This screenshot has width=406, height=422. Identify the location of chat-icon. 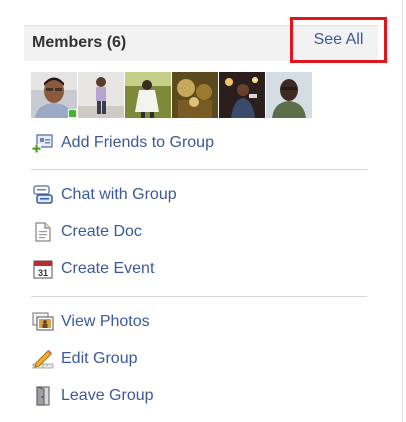
(43, 195).